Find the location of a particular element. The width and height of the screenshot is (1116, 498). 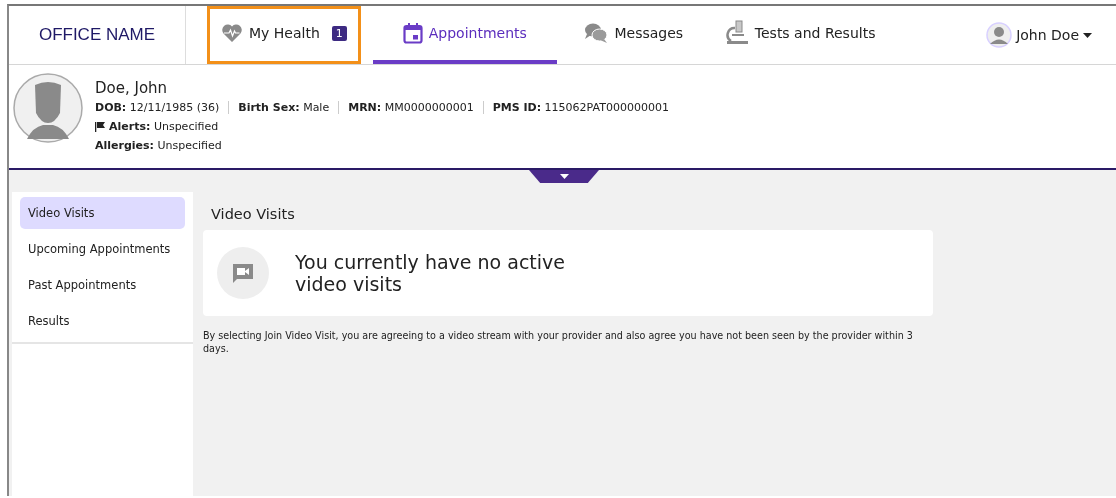

sidebar-item: Video Visits is located at coordinates (102, 213).